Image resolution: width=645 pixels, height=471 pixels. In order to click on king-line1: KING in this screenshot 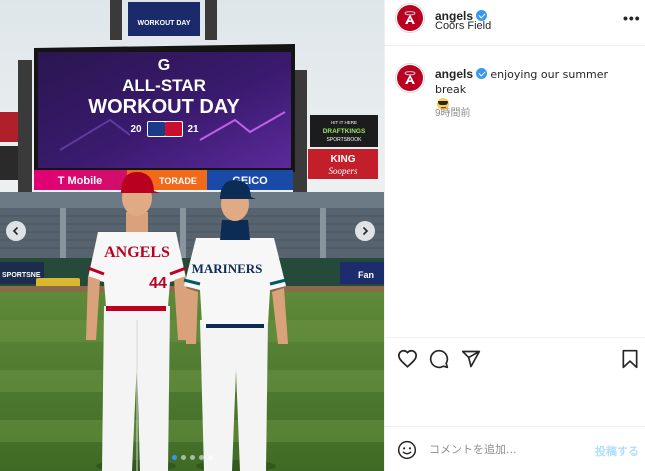, I will do `click(343, 159)`.